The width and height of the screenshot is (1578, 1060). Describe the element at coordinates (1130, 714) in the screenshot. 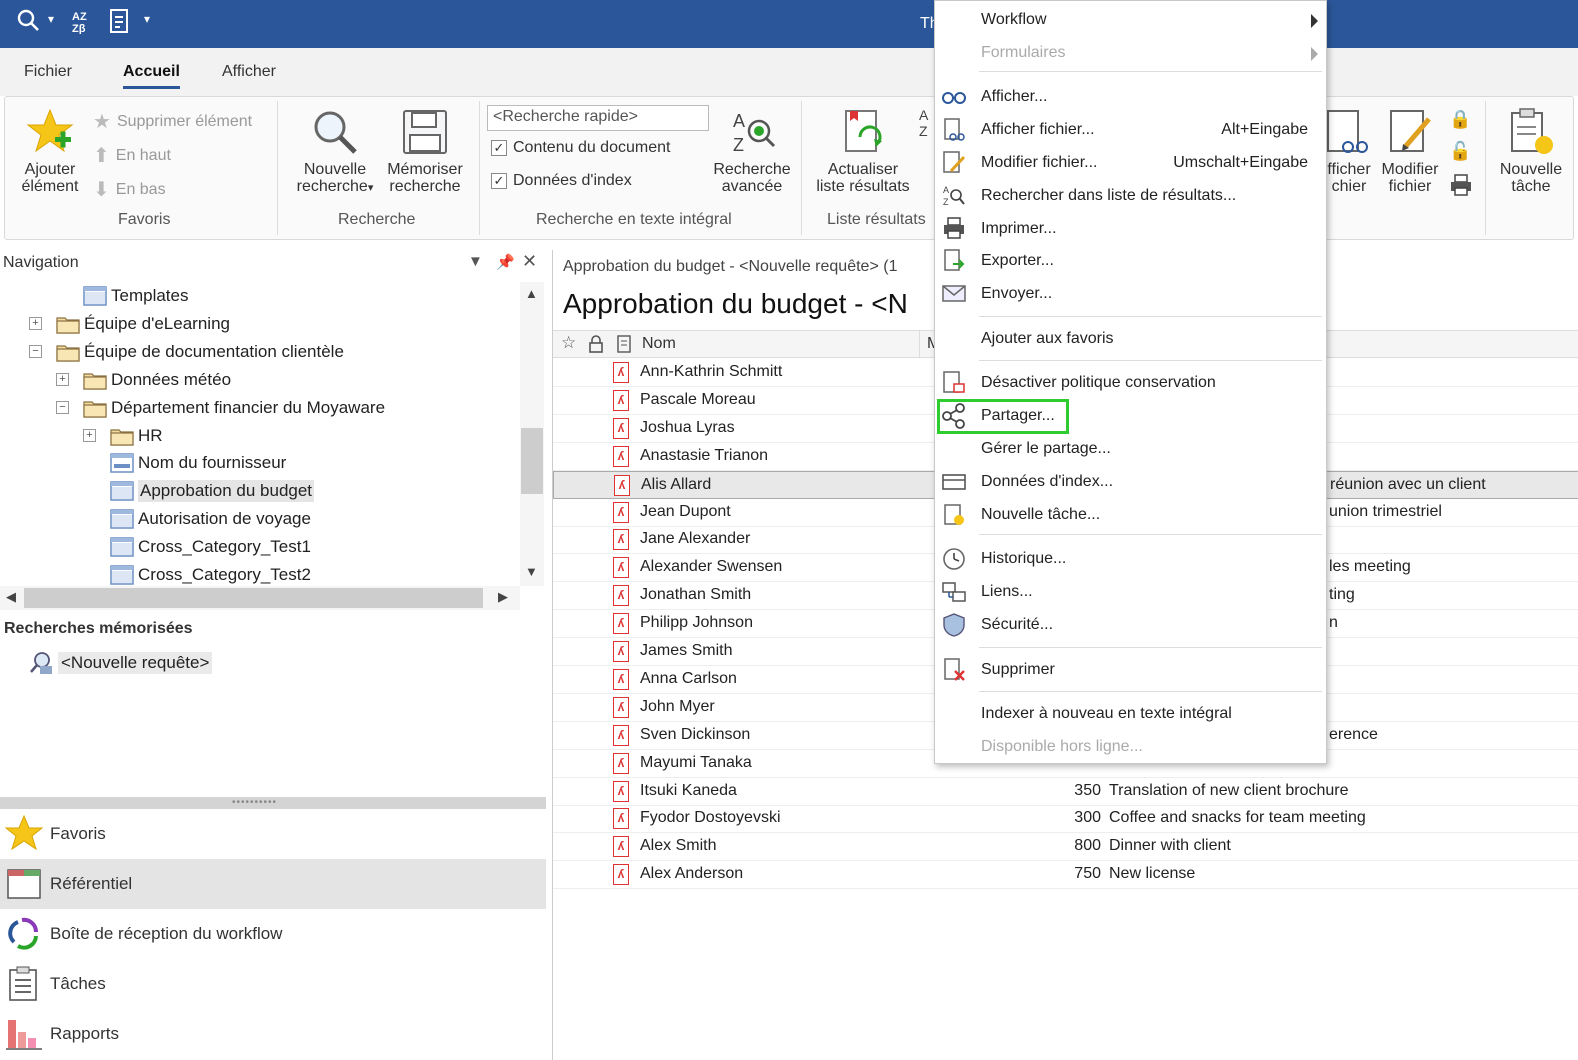

I see `menu-item-indexer-à-nouveau-en-texte-intégral: Indexer à nouveau en texte intégral` at that location.